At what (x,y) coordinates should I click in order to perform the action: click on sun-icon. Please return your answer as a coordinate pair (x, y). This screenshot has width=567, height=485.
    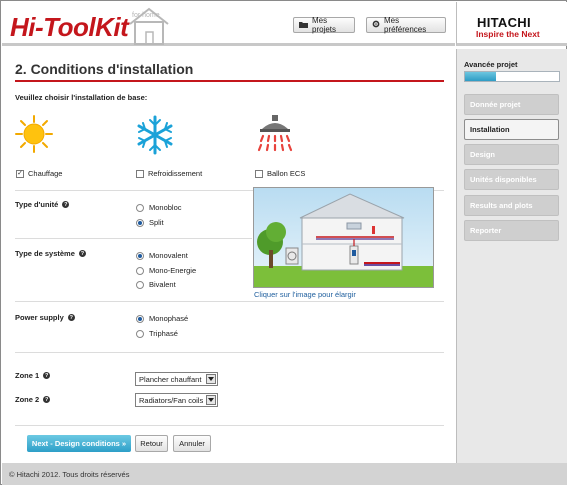
    Looking at the image, I should click on (34, 135).